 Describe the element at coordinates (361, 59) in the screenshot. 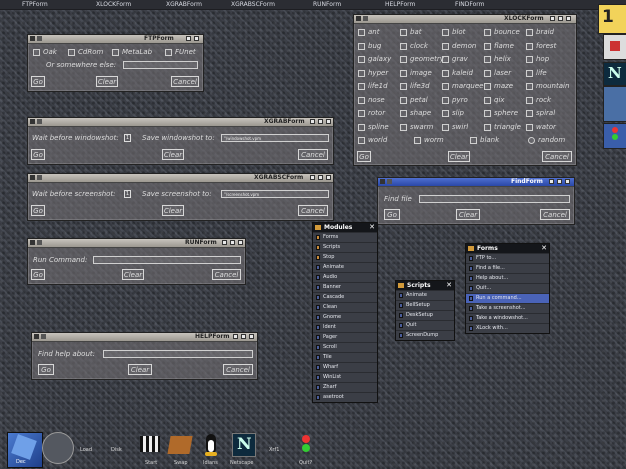

I see `checkbox-galaxy` at that location.